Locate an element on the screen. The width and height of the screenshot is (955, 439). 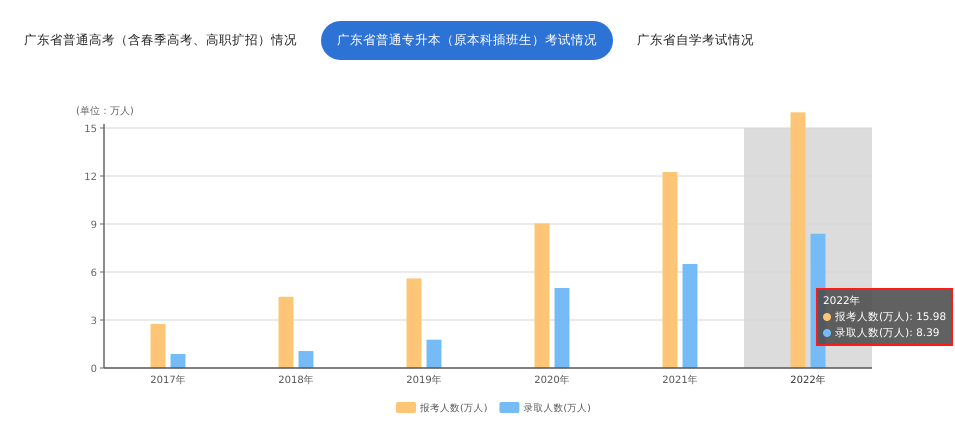
axis-tick-label: 0 is located at coordinates (93, 369).